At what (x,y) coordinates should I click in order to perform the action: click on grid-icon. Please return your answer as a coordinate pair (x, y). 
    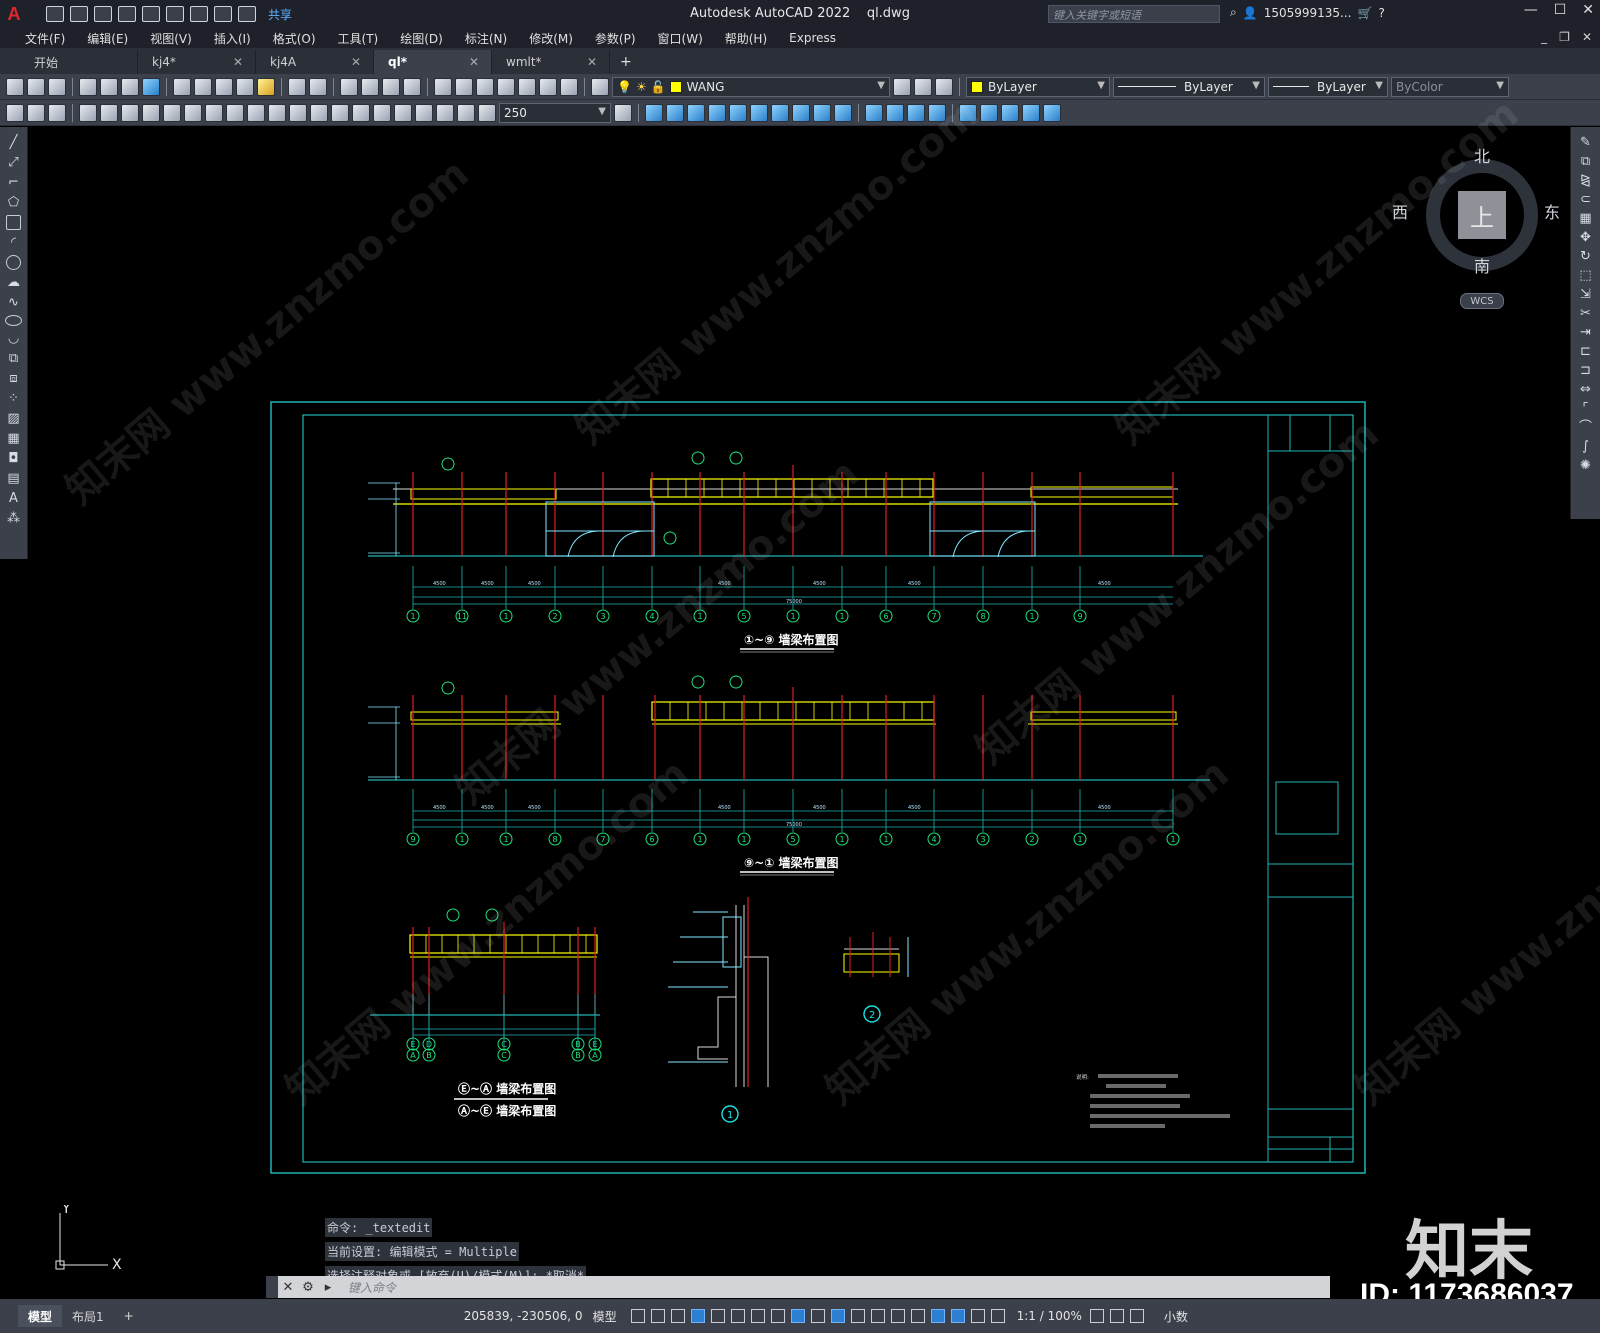
    Looking at the image, I should click on (637, 1316).